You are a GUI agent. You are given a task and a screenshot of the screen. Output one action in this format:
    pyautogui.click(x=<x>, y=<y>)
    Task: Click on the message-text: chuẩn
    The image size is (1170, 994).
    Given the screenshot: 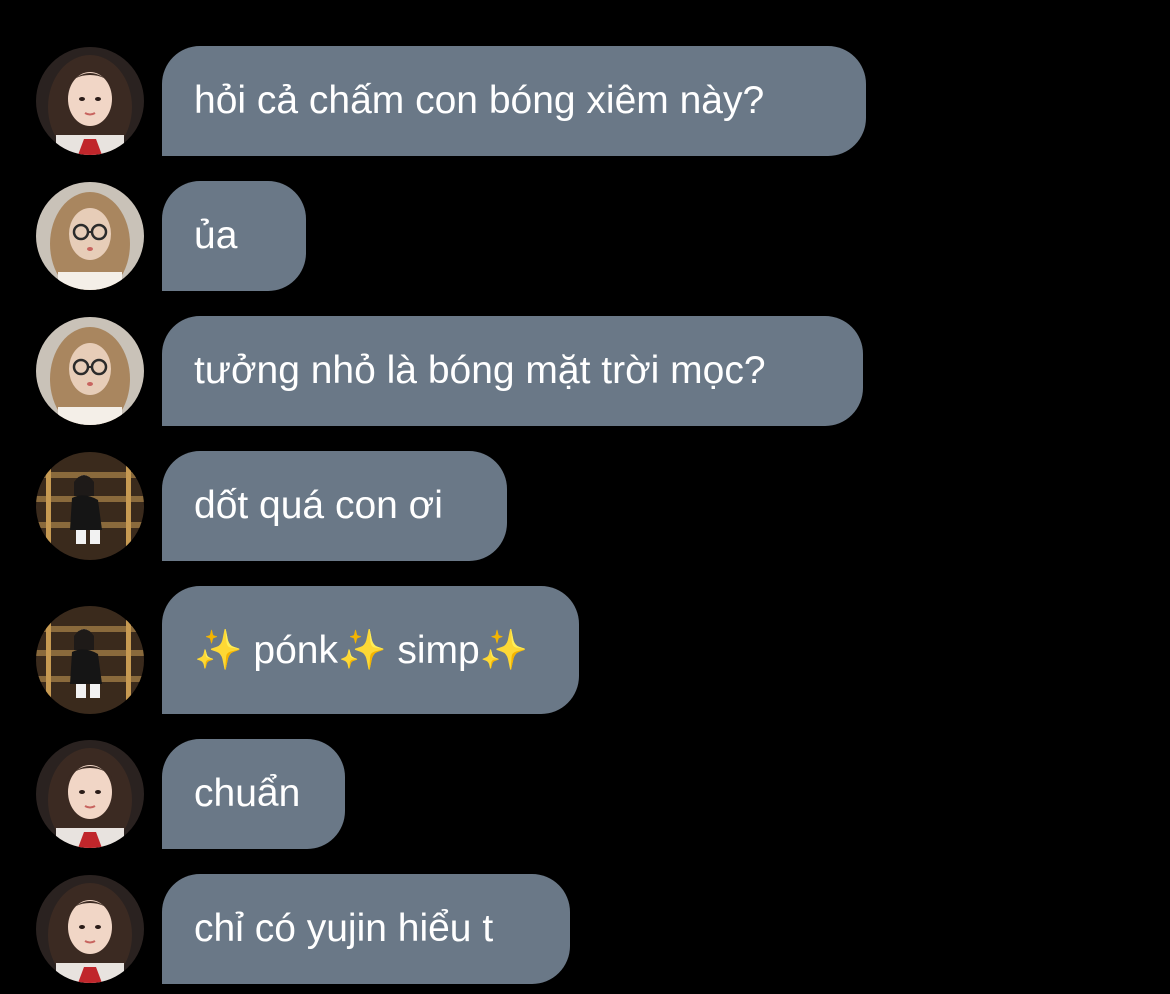 What is the action you would take?
    pyautogui.click(x=247, y=793)
    